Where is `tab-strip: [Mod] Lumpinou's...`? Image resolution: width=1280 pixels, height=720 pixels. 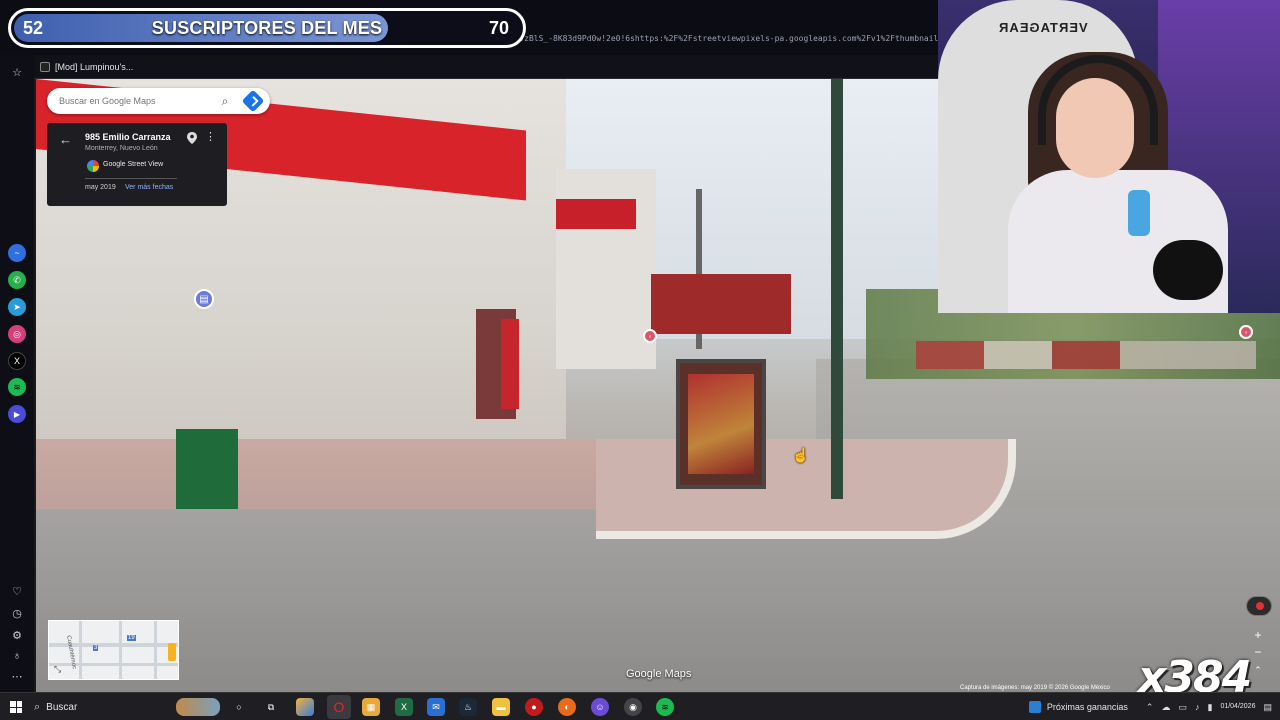 tab-strip: [Mod] Lumpinou's... is located at coordinates (470, 67).